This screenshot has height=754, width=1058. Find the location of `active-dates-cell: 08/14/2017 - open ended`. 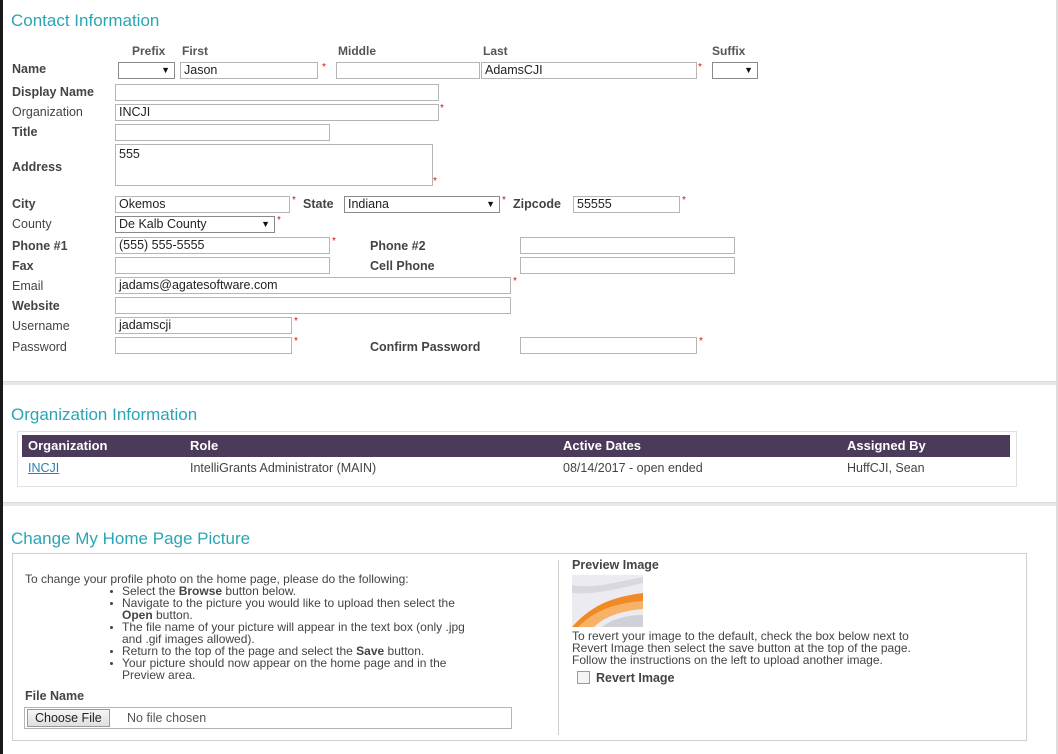

active-dates-cell: 08/14/2017 - open ended is located at coordinates (633, 468).